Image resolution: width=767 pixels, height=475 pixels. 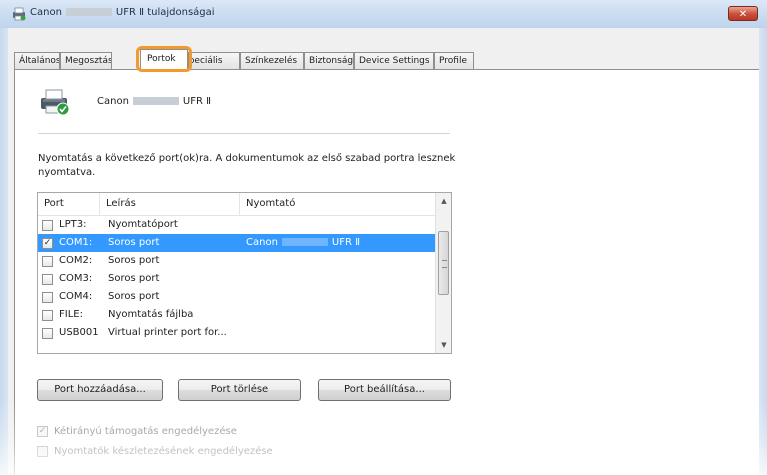 I want to click on port-printer-driver: UFR Ⅱ, so click(x=346, y=242).